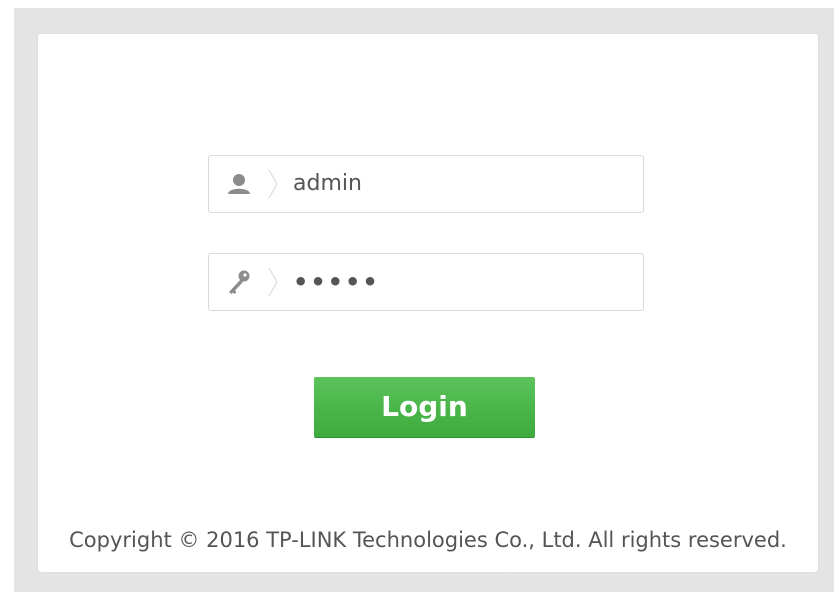 This screenshot has width=834, height=592. I want to click on username-field, so click(426, 184).